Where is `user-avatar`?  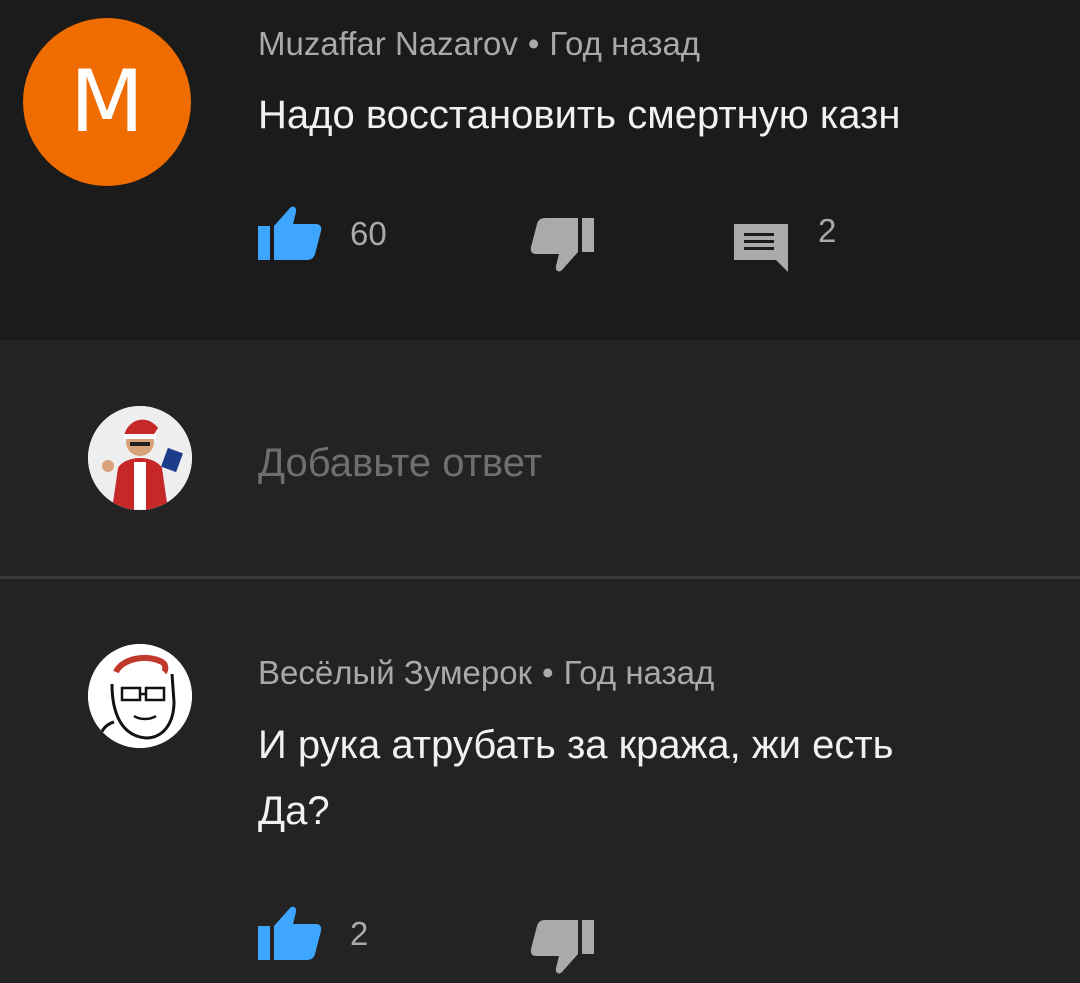
user-avatar is located at coordinates (140, 458).